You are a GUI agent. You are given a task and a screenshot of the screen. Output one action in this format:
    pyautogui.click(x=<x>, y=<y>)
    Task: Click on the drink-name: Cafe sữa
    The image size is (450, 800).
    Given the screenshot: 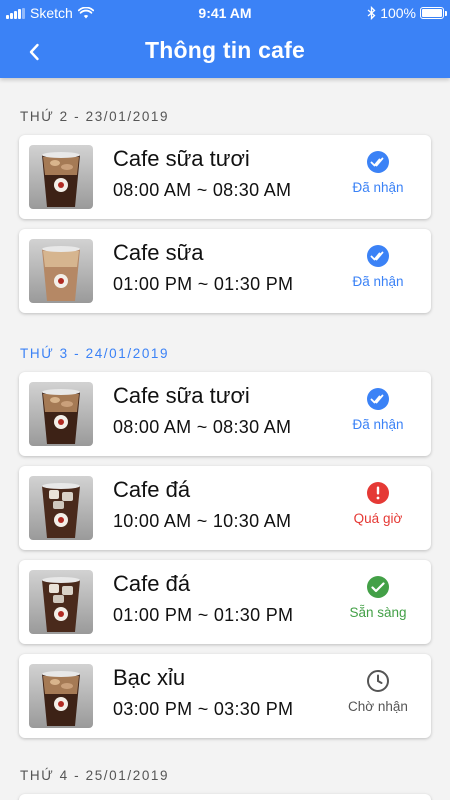 What is the action you would take?
    pyautogui.click(x=158, y=252)
    